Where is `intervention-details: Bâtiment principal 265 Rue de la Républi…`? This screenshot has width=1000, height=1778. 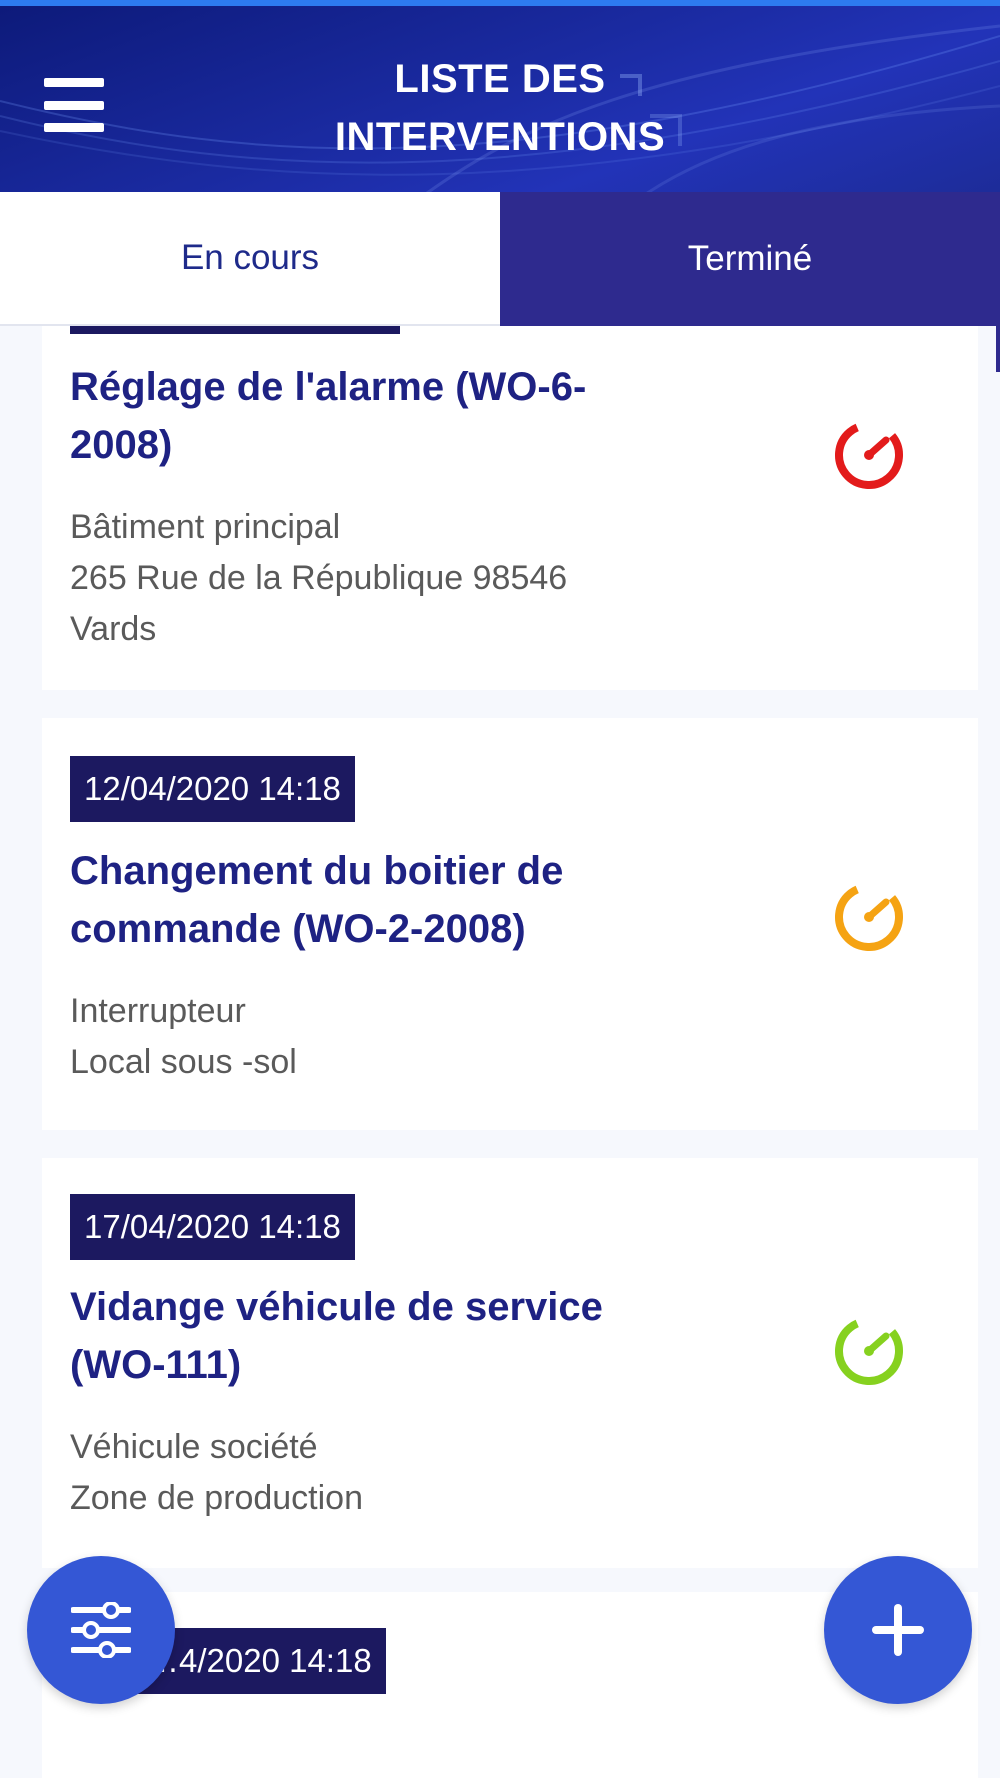 intervention-details: Bâtiment principal 265 Rue de la Républi… is located at coordinates (420, 578).